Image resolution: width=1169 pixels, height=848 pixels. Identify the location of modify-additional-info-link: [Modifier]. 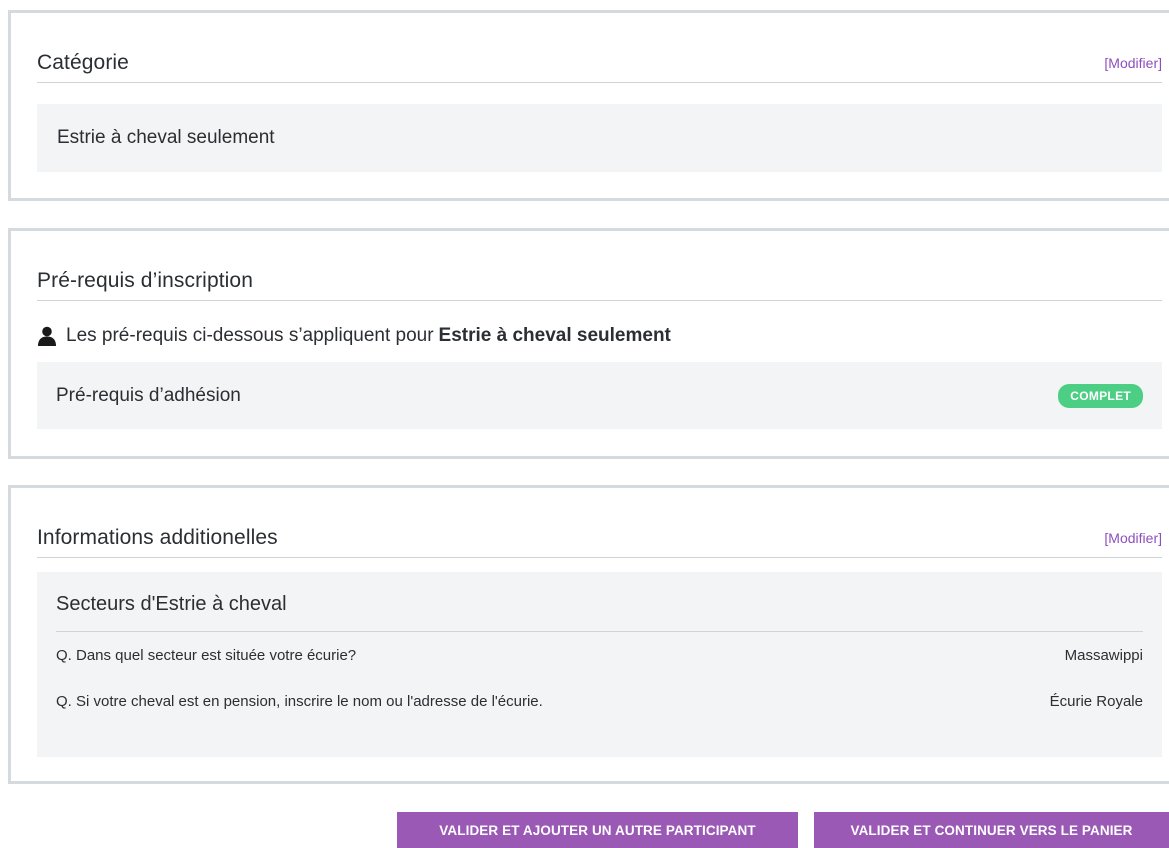
(1133, 538).